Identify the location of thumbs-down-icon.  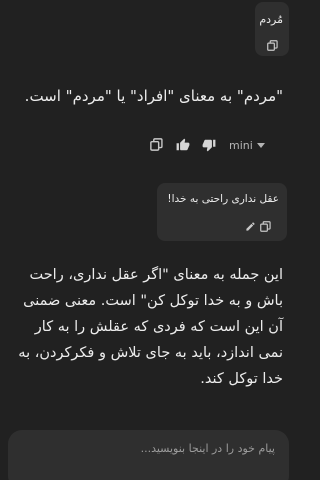
(209, 145).